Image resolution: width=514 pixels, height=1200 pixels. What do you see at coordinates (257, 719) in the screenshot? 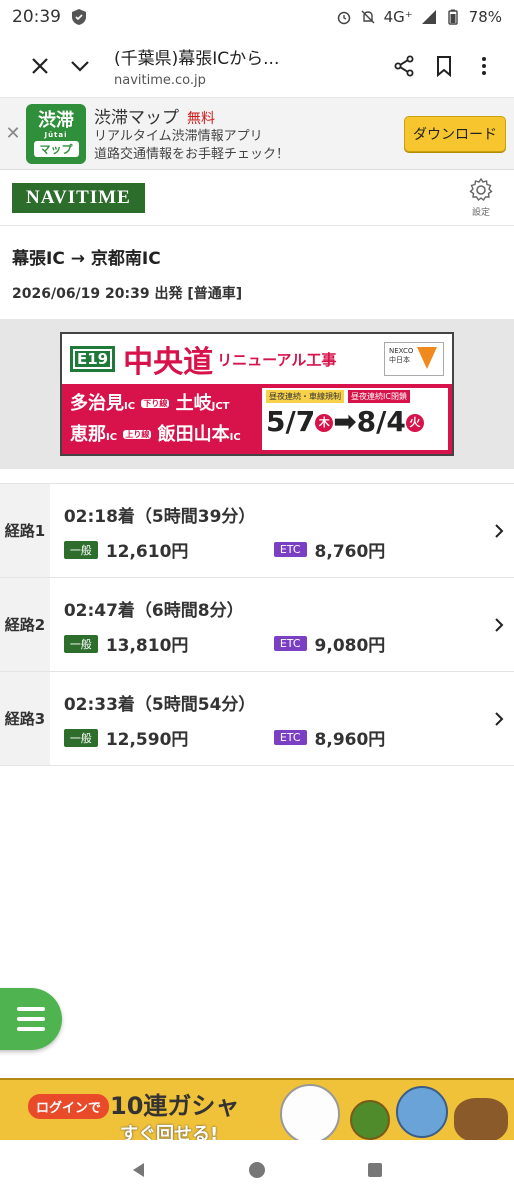
I see `route-row-3: 経路3 02:33着（5時間54分） 一般 12,590円 ETC 8,960円` at bounding box center [257, 719].